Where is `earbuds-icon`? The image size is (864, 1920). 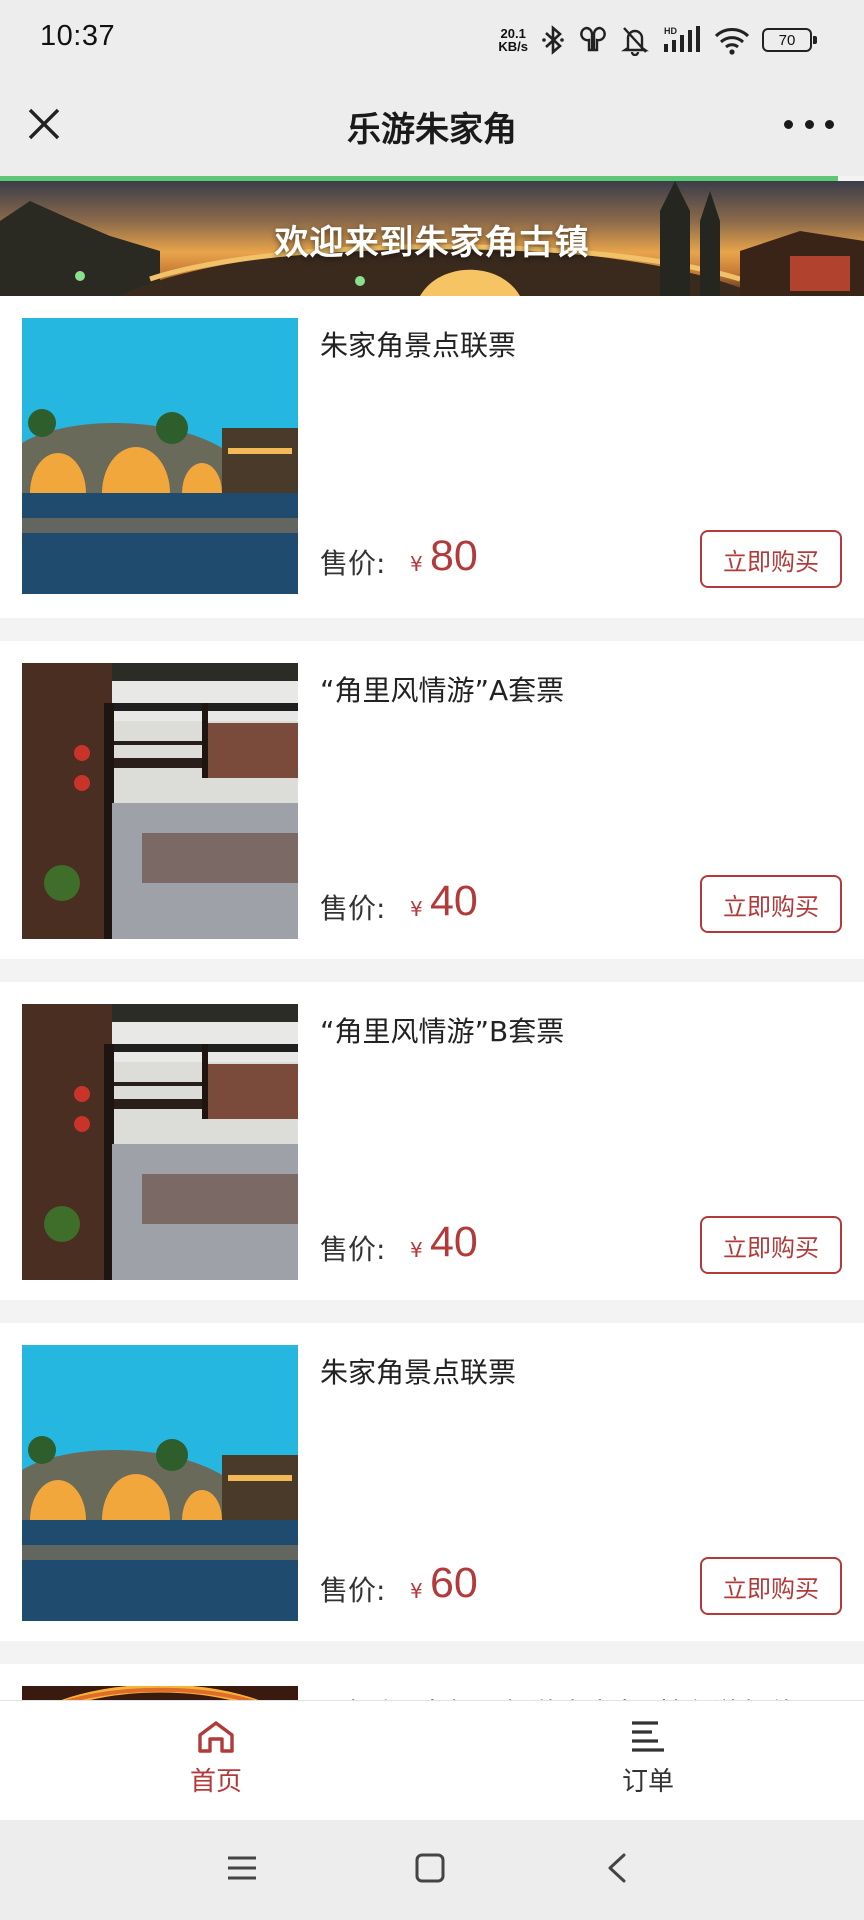 earbuds-icon is located at coordinates (593, 39).